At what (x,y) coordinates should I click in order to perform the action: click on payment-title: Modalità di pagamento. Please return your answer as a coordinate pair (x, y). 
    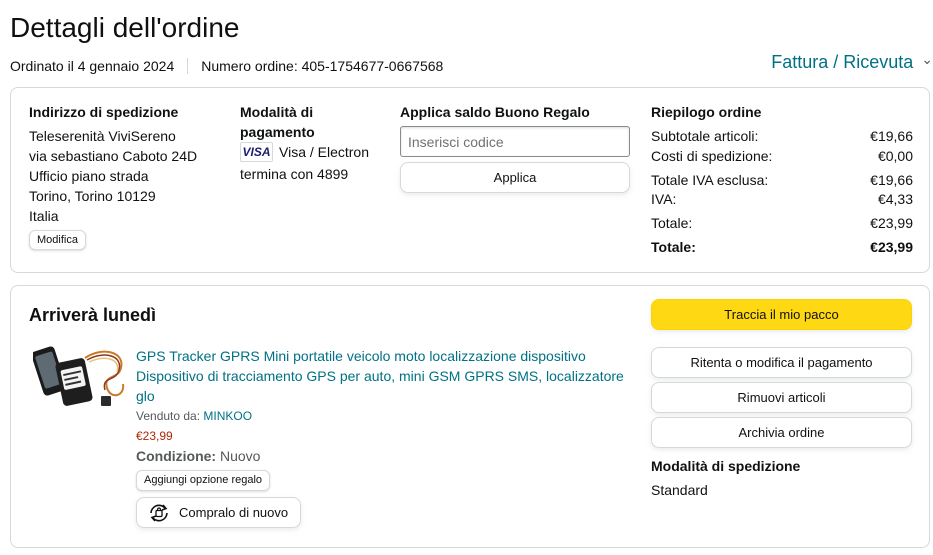
    Looking at the image, I should click on (277, 122).